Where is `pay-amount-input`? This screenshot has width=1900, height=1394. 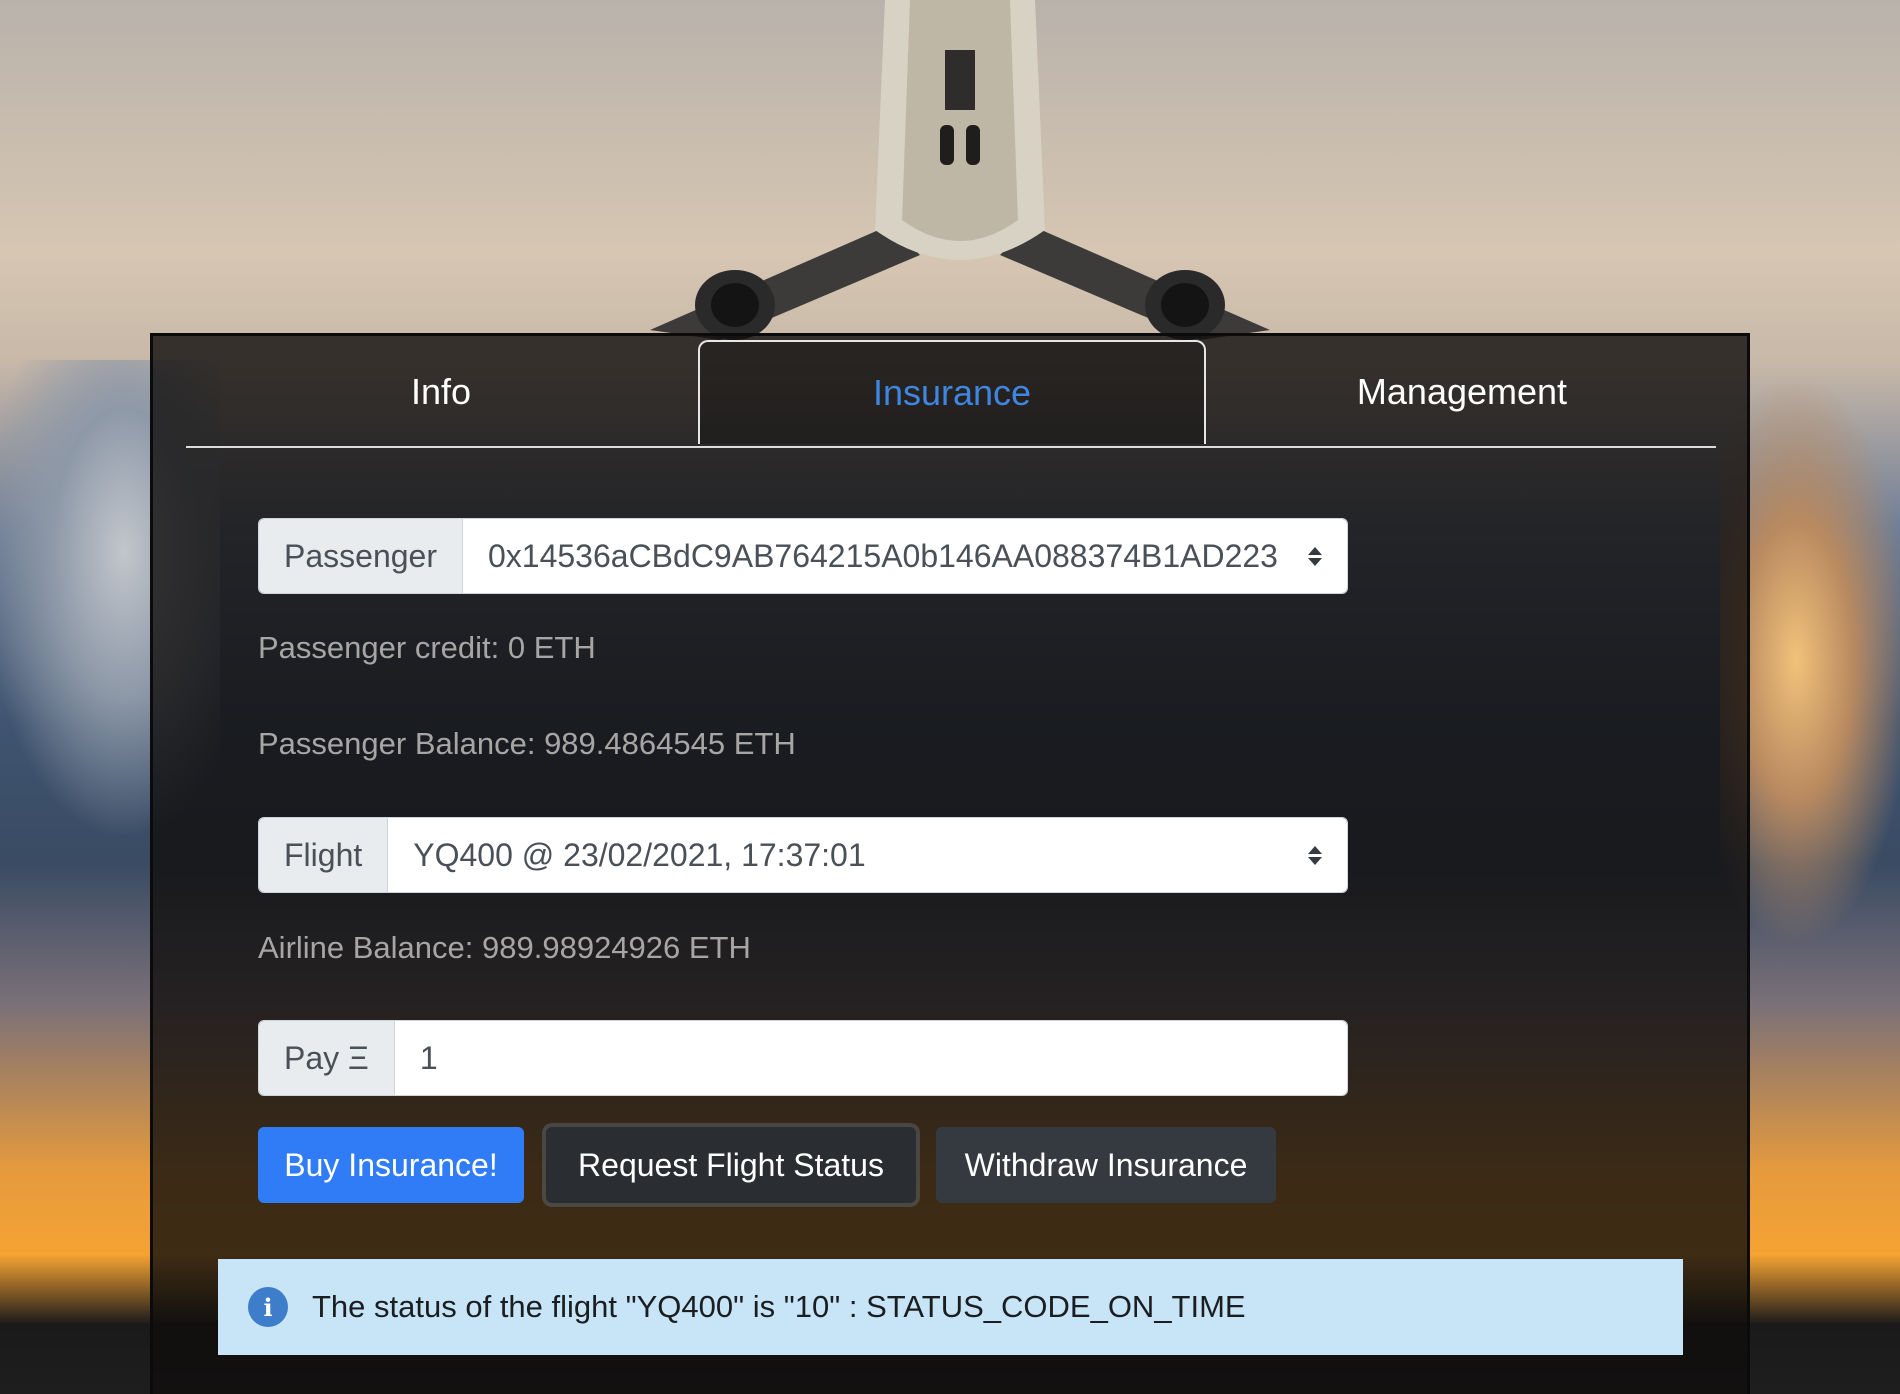
pay-amount-input is located at coordinates (870, 1058).